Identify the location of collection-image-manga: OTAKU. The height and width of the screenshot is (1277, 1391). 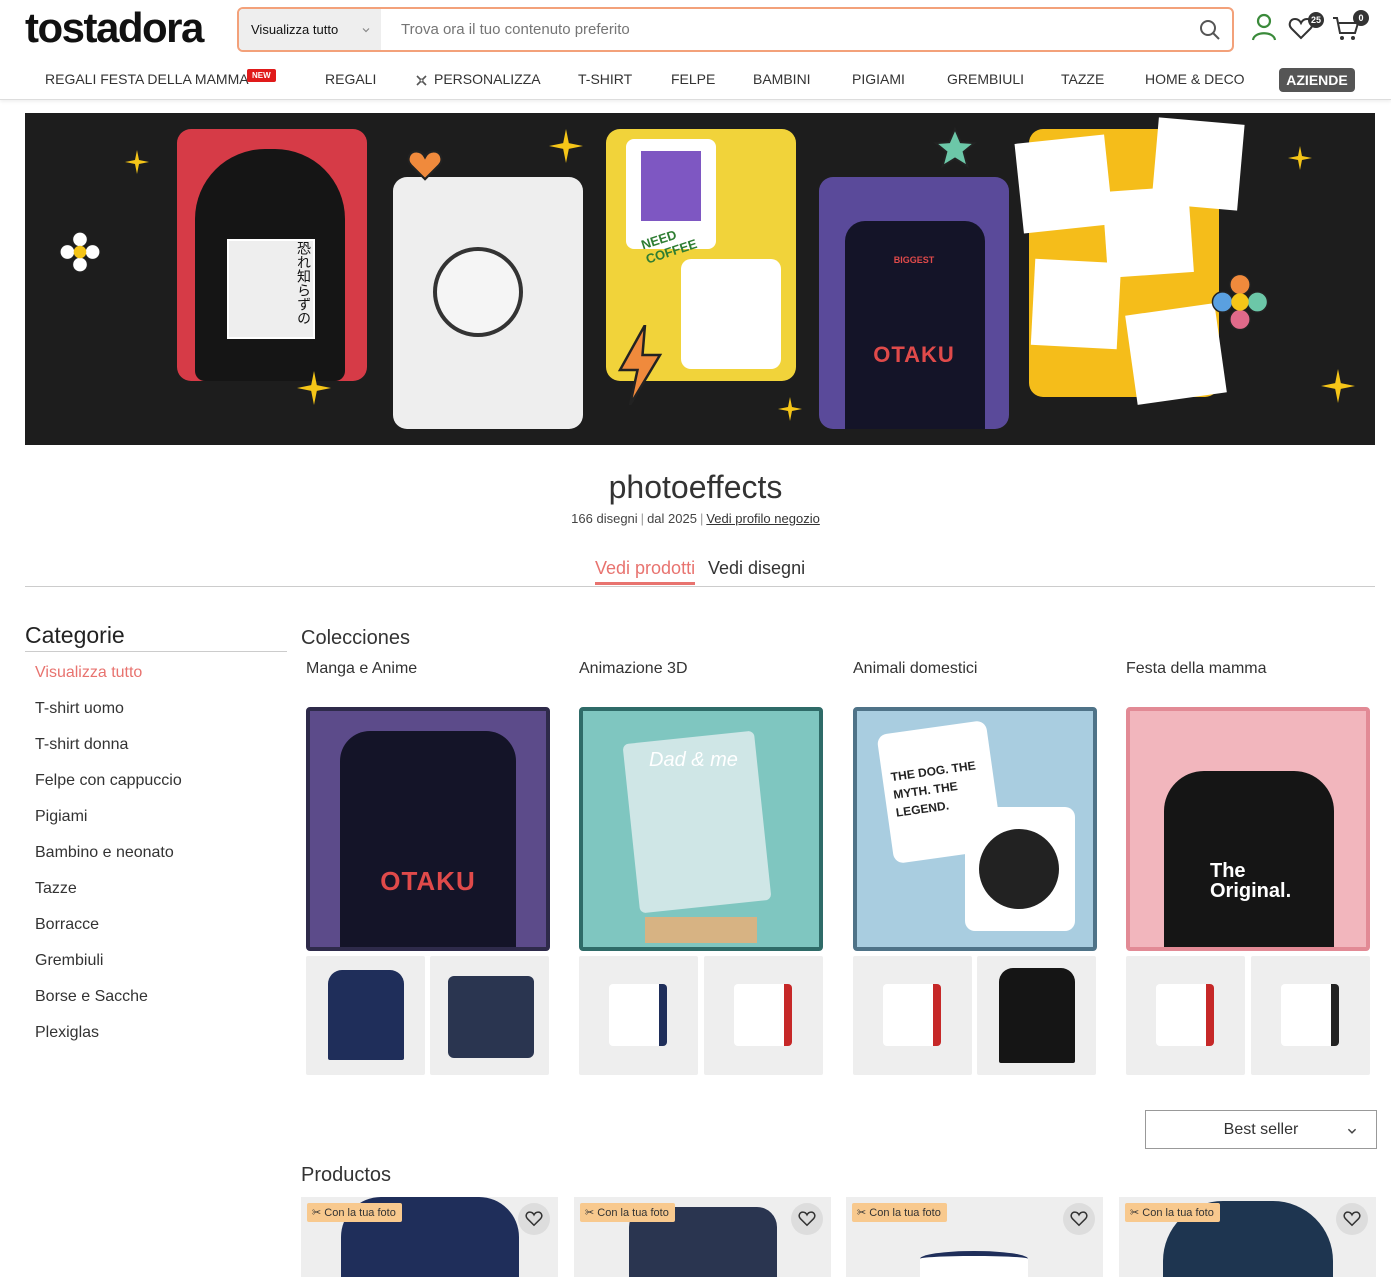
(428, 829).